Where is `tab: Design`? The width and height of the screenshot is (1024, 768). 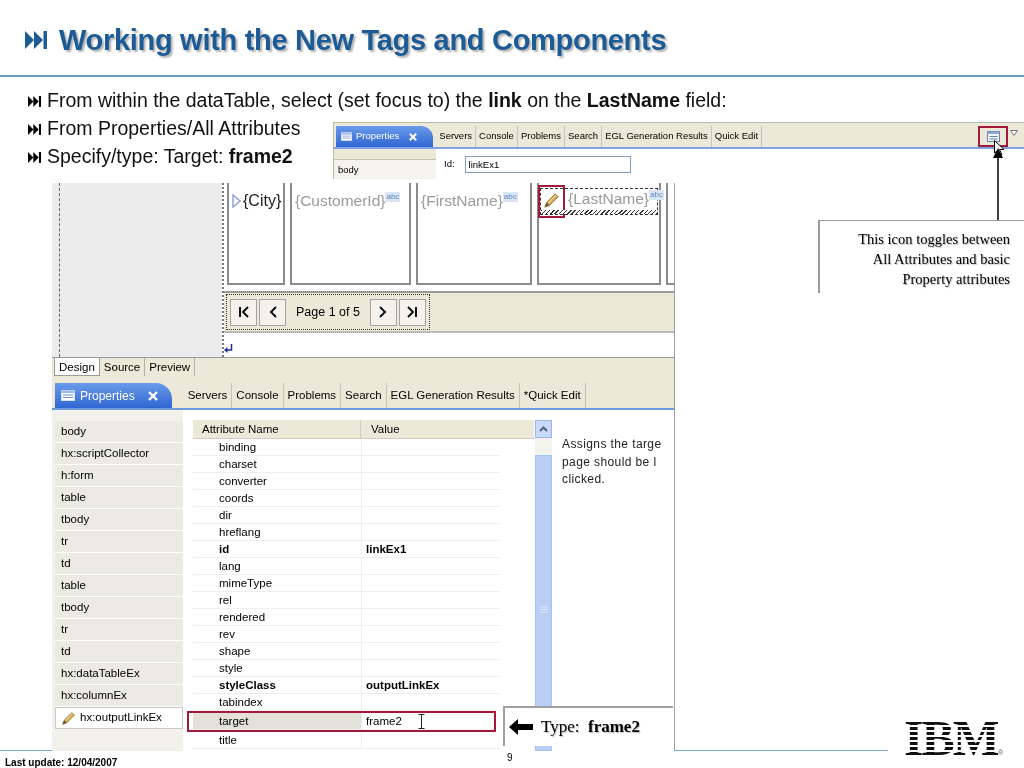
tab: Design is located at coordinates (77, 367).